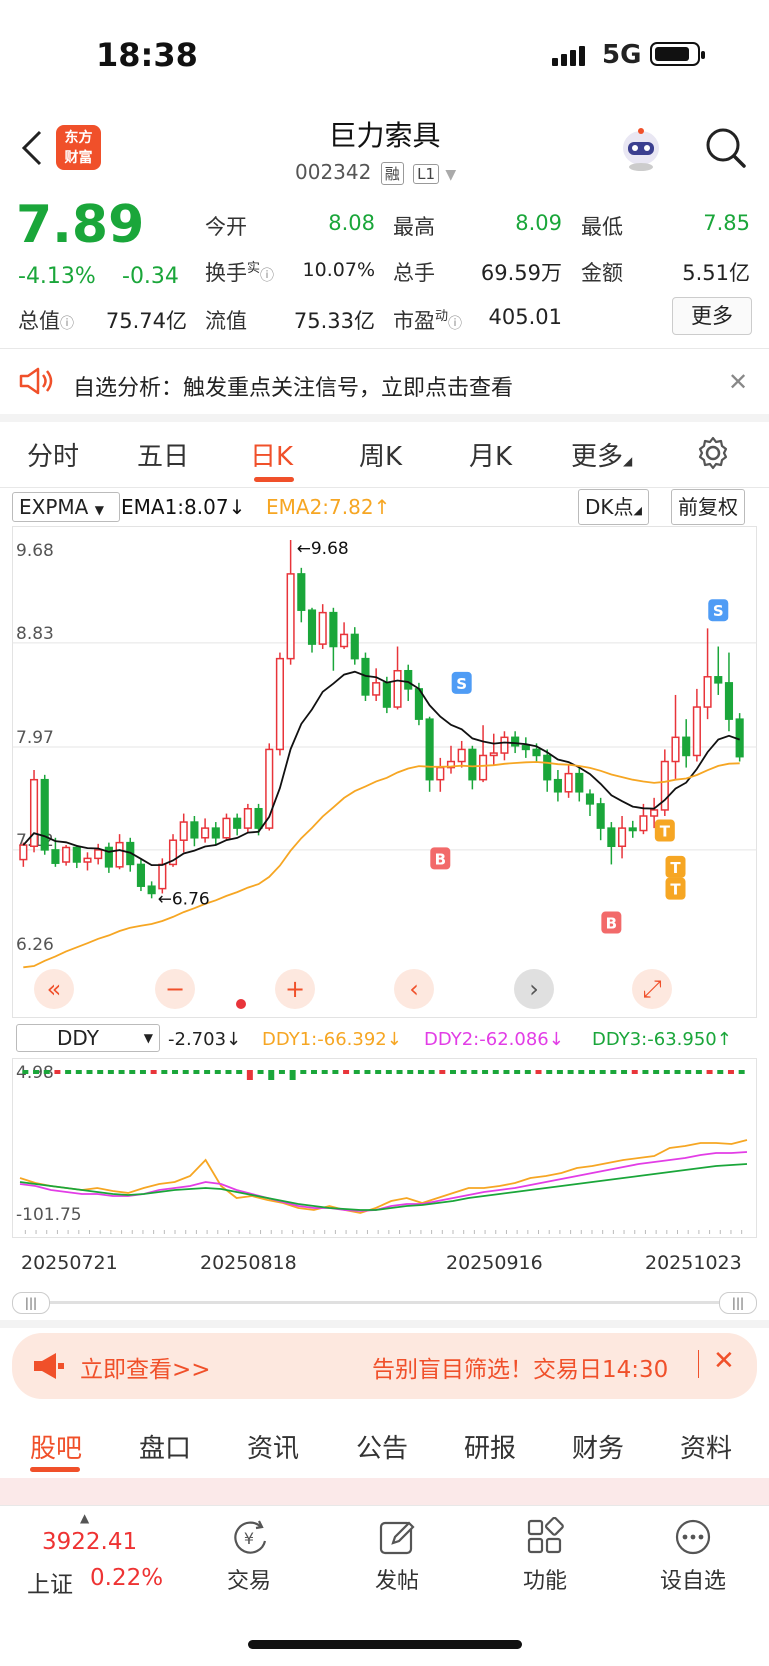 The height and width of the screenshot is (1666, 769). Describe the element at coordinates (622, 55) in the screenshot. I see `network-label: 5G` at that location.